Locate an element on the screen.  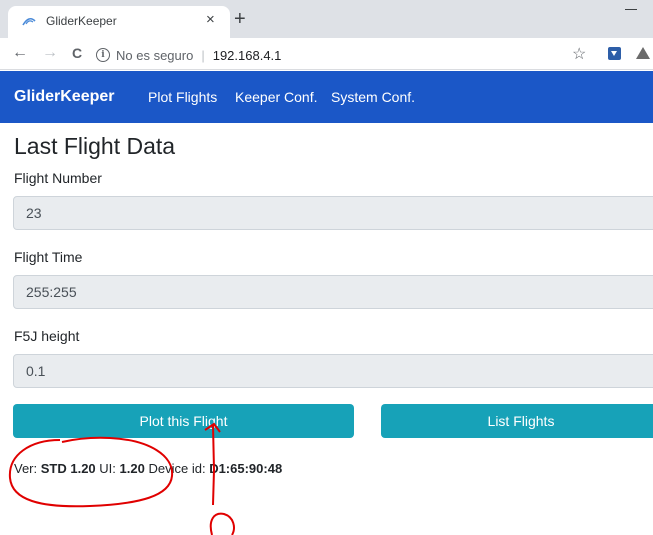
reload-icon: C is located at coordinates (77, 53).